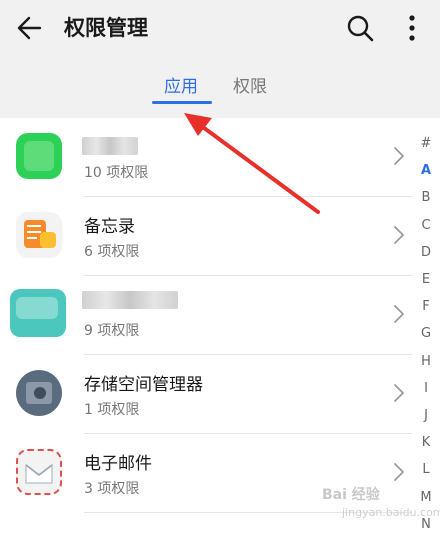 The height and width of the screenshot is (533, 440). Describe the element at coordinates (426, 362) in the screenshot. I see `alphabet-index-letter: H` at that location.